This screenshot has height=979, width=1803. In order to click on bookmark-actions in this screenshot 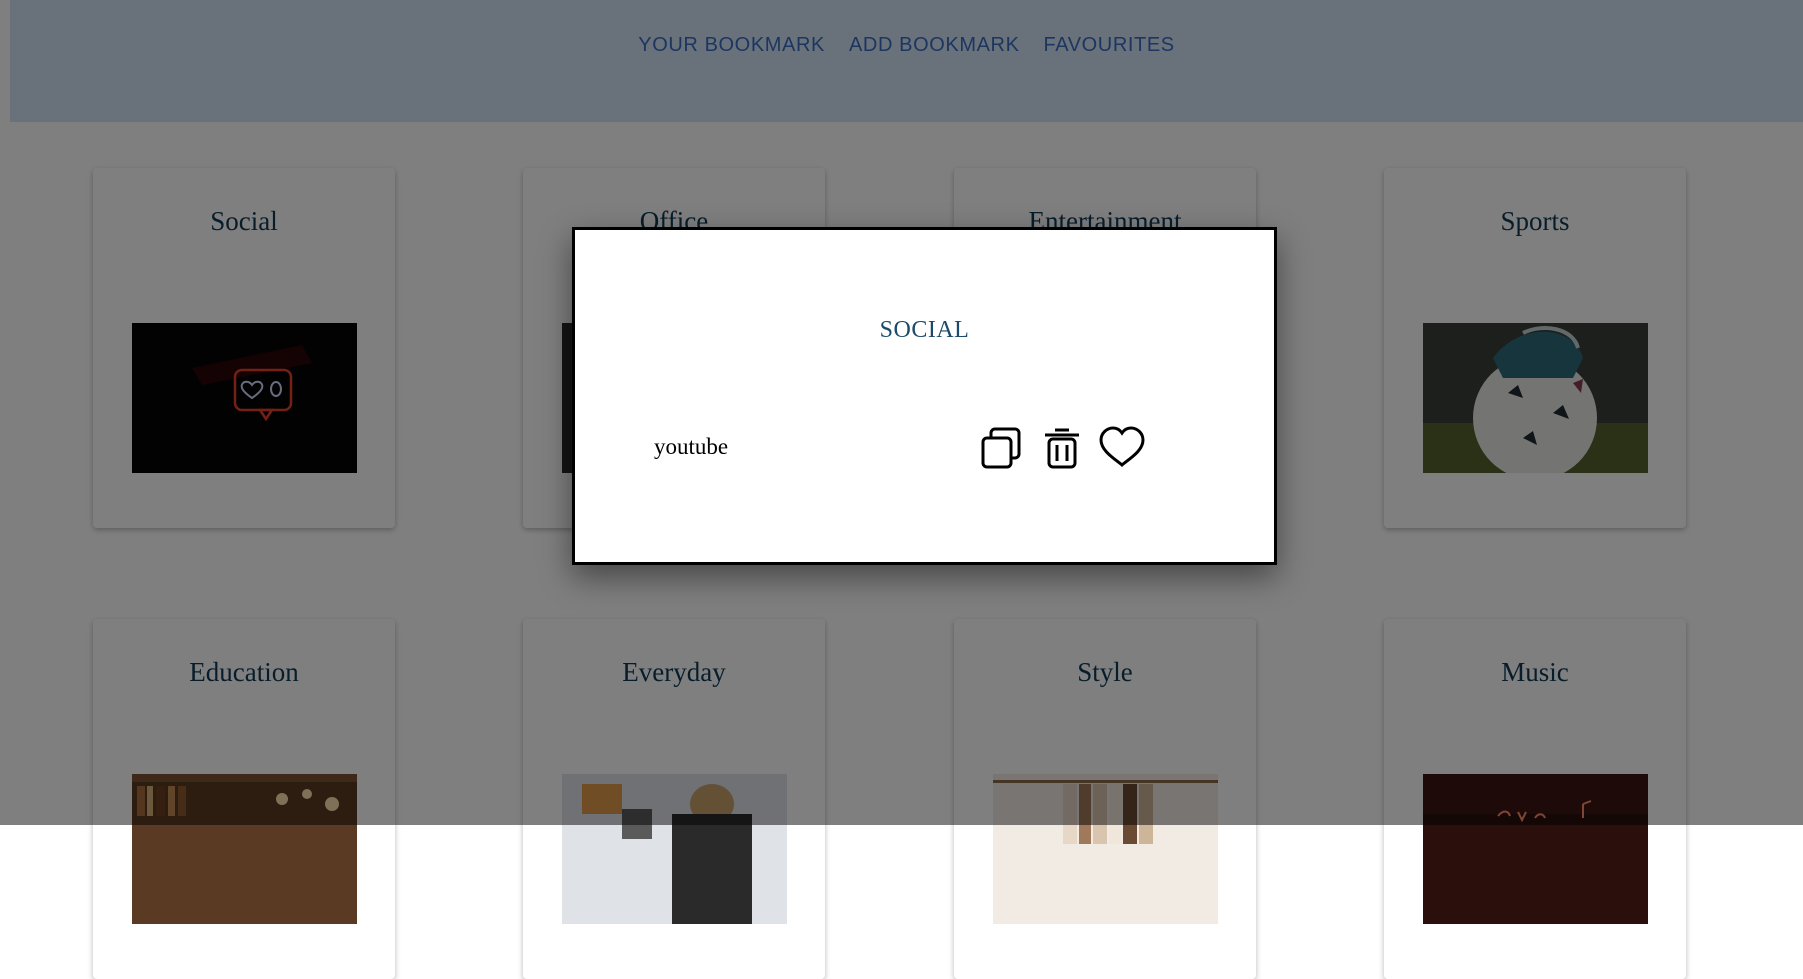, I will do `click(1062, 448)`.